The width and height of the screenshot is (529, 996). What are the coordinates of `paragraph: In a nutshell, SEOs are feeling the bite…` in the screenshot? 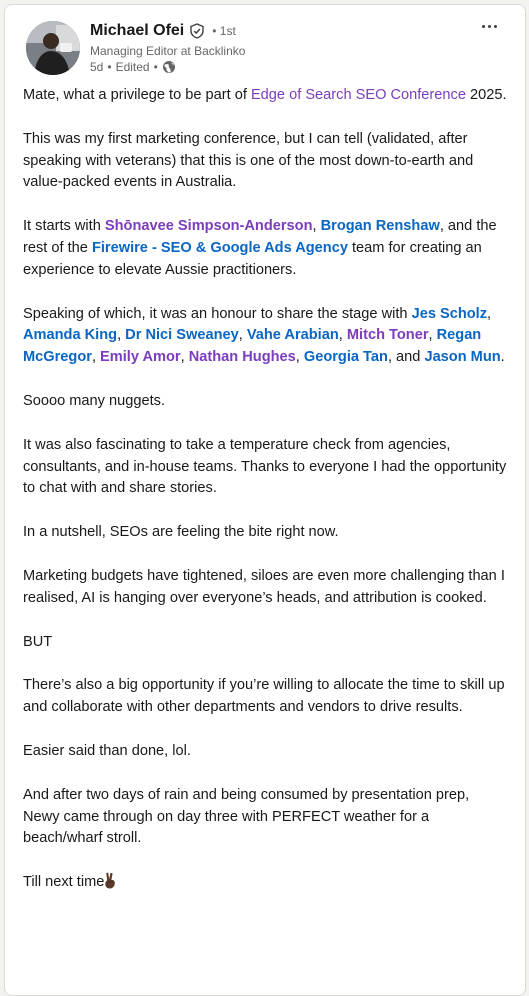 It's located at (181, 532).